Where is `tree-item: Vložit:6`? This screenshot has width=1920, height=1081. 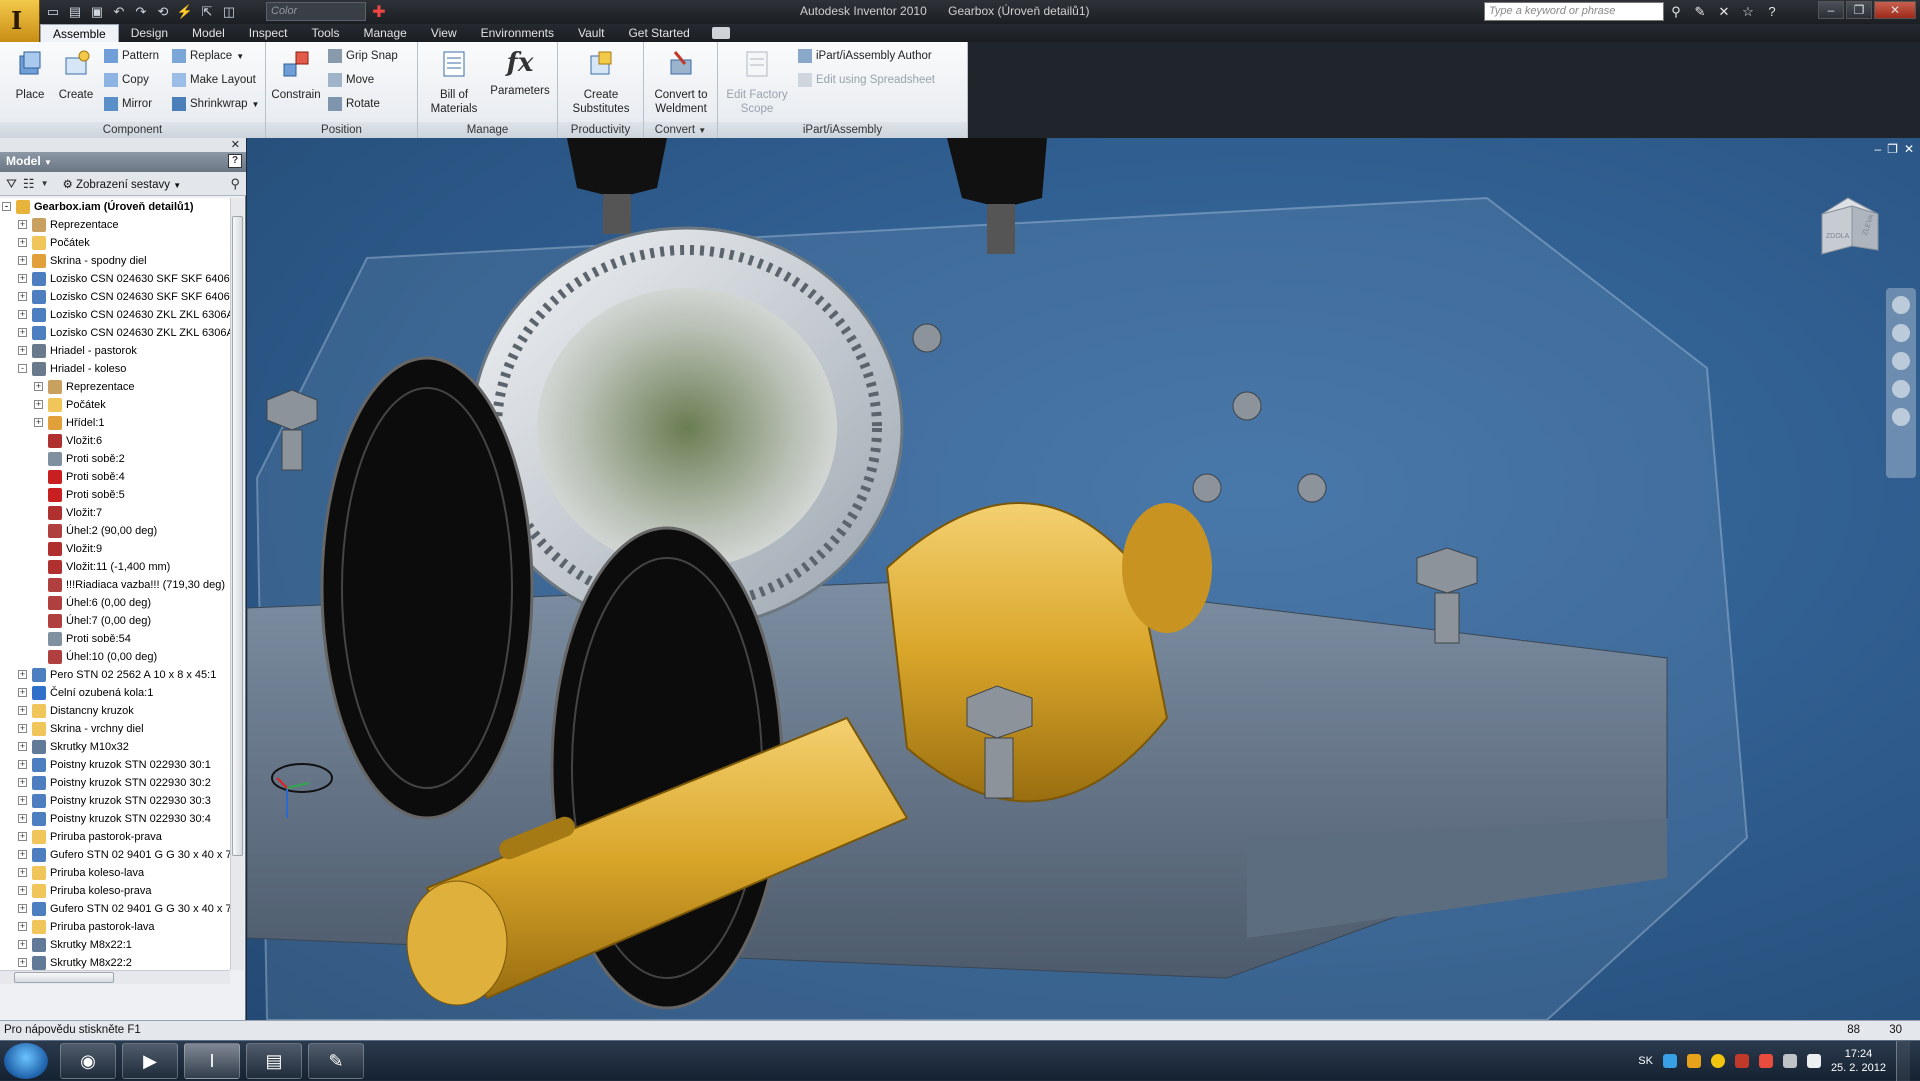
tree-item: Vložit:6 is located at coordinates (115, 441).